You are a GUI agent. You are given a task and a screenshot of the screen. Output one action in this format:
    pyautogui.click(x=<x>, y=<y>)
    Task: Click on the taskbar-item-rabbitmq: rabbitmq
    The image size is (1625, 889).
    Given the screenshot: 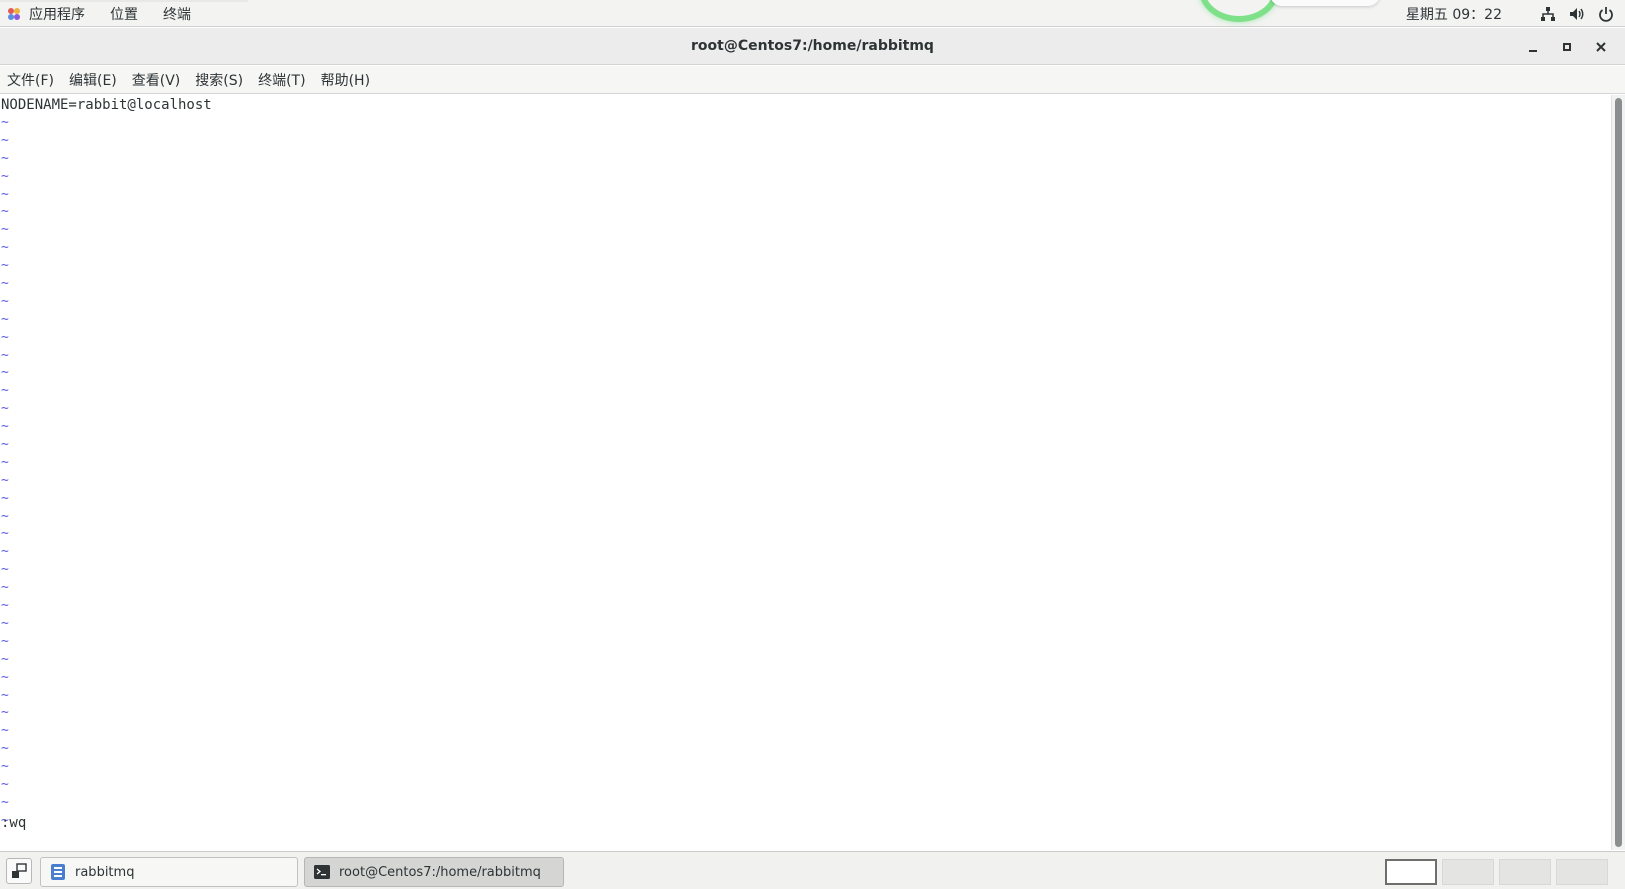 What is the action you would take?
    pyautogui.click(x=169, y=872)
    